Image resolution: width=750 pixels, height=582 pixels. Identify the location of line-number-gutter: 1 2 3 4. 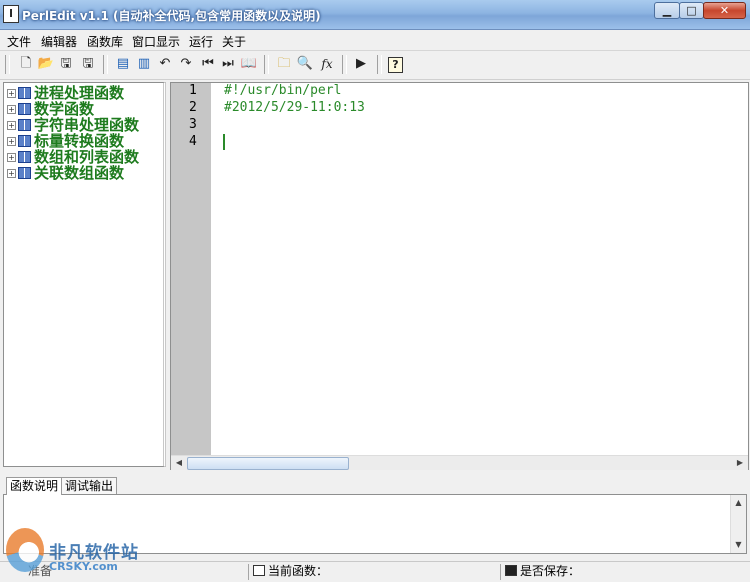
(191, 269).